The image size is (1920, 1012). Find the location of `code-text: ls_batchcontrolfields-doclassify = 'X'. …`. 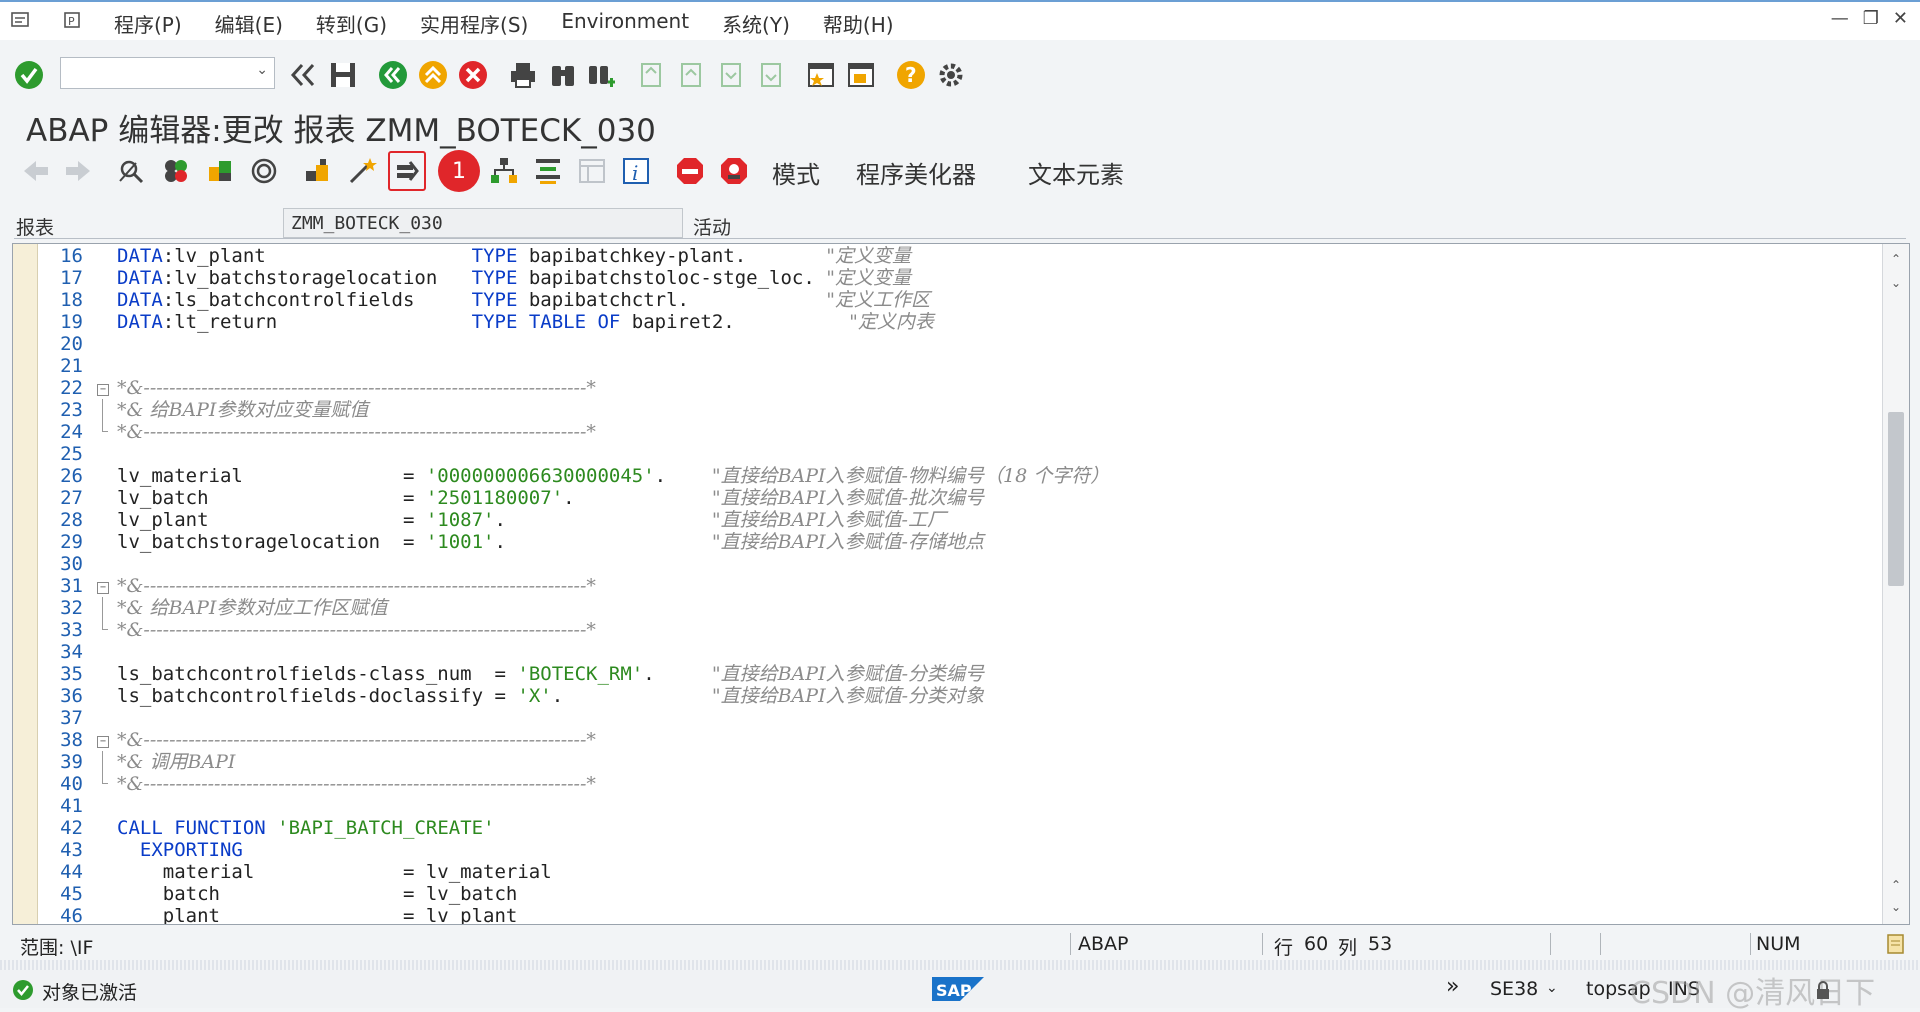

code-text: ls_batchcontrolfields-doclassify = 'X'. … is located at coordinates (550, 696).